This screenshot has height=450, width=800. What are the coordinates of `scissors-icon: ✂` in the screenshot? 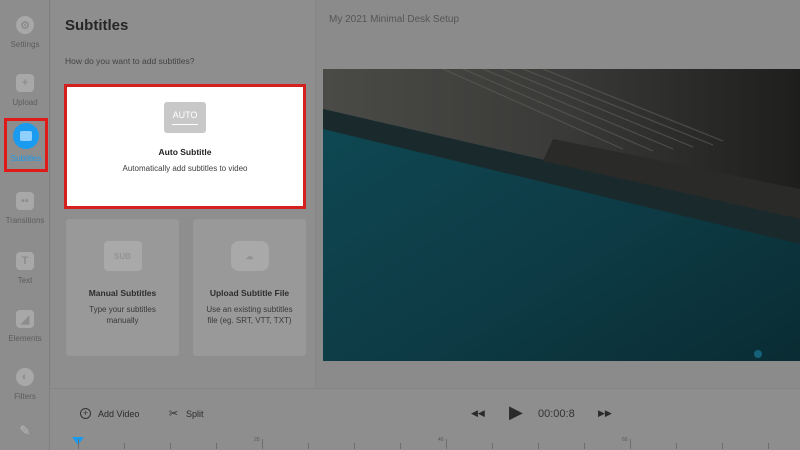 It's located at (173, 414).